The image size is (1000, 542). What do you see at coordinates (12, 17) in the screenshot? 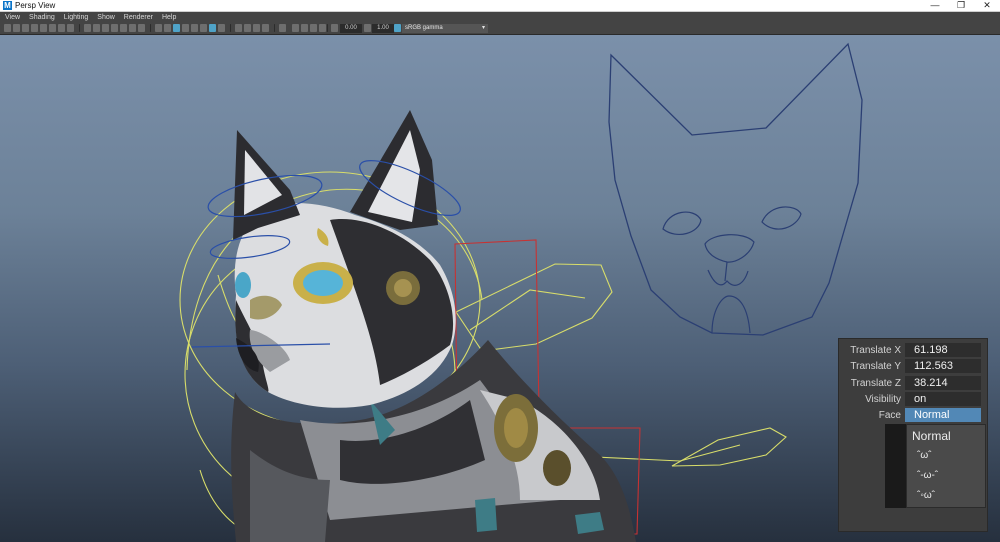
I see `menu-view: View` at bounding box center [12, 17].